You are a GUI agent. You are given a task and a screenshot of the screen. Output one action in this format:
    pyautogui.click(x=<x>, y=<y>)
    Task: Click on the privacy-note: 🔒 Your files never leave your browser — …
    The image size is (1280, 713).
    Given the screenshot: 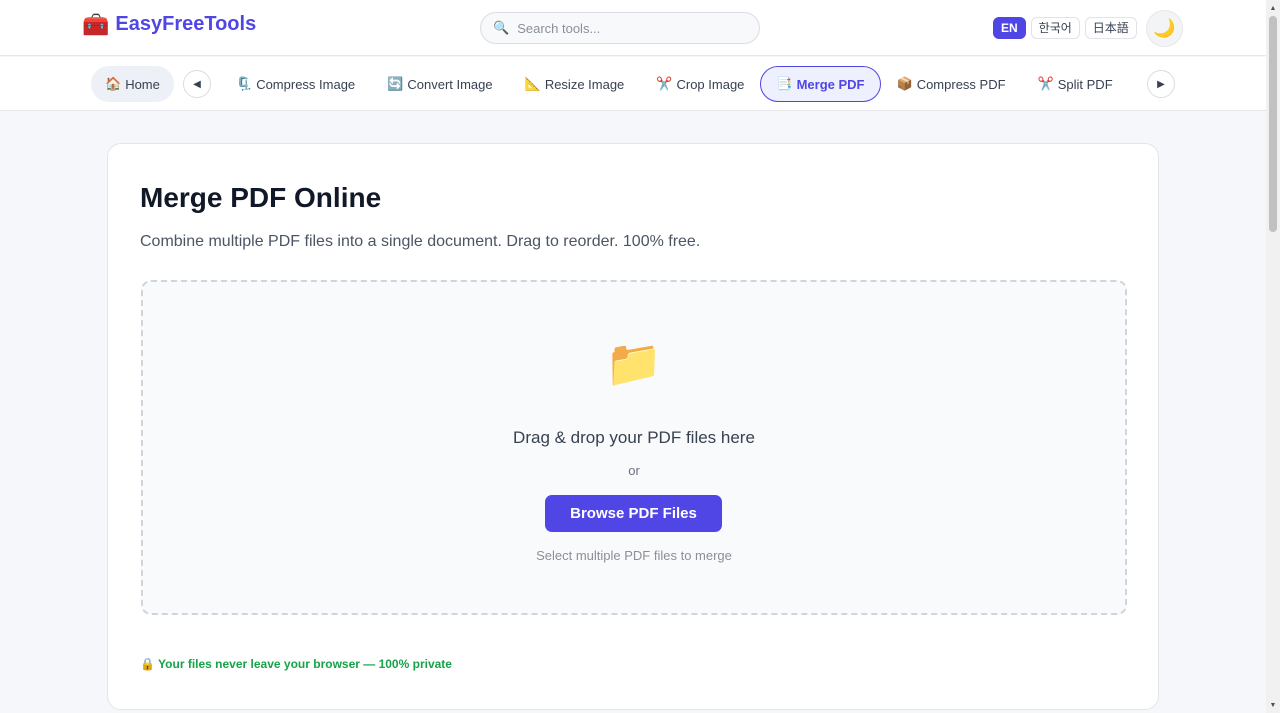 What is the action you would take?
    pyautogui.click(x=296, y=664)
    